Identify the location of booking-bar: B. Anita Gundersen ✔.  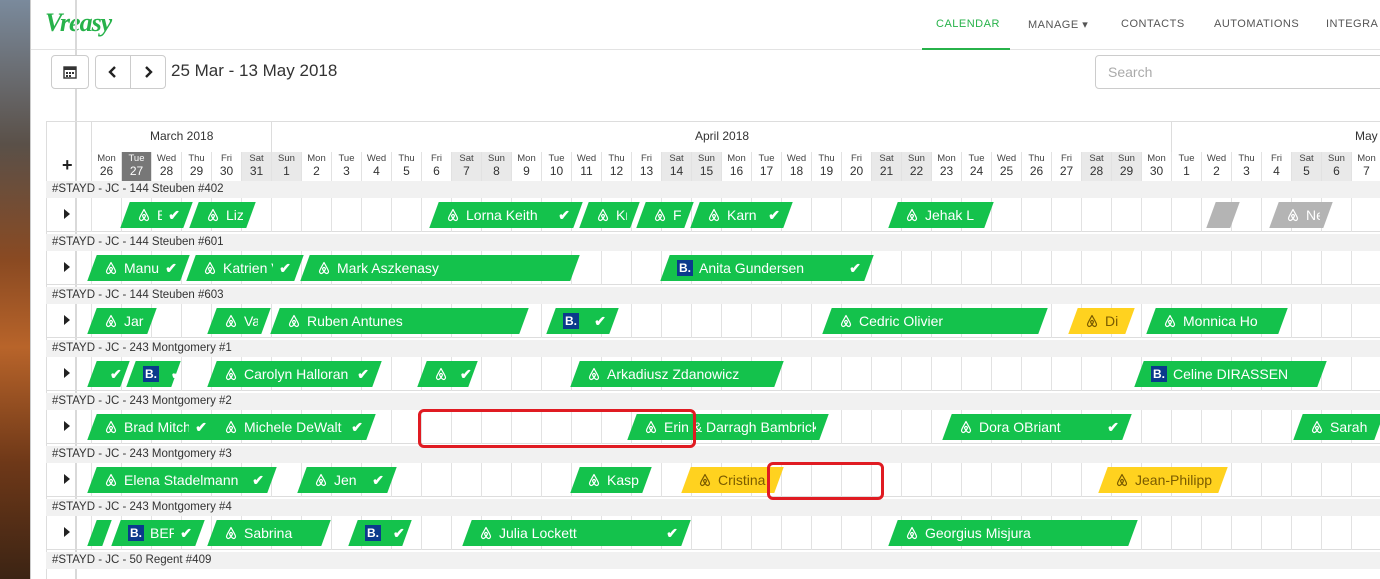
(767, 268).